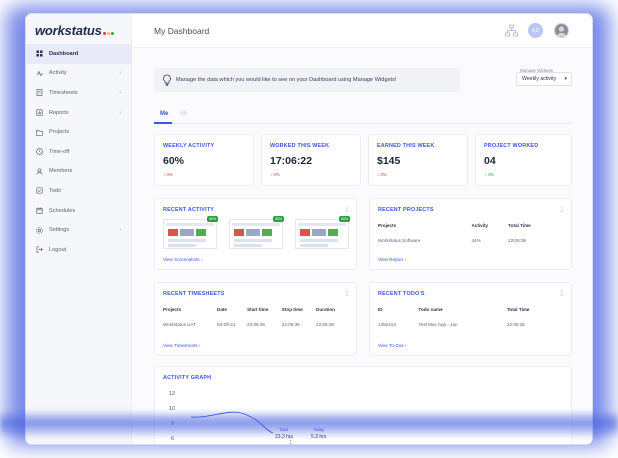 This screenshot has height=458, width=618. What do you see at coordinates (39, 152) in the screenshot?
I see `time-off-icon` at bounding box center [39, 152].